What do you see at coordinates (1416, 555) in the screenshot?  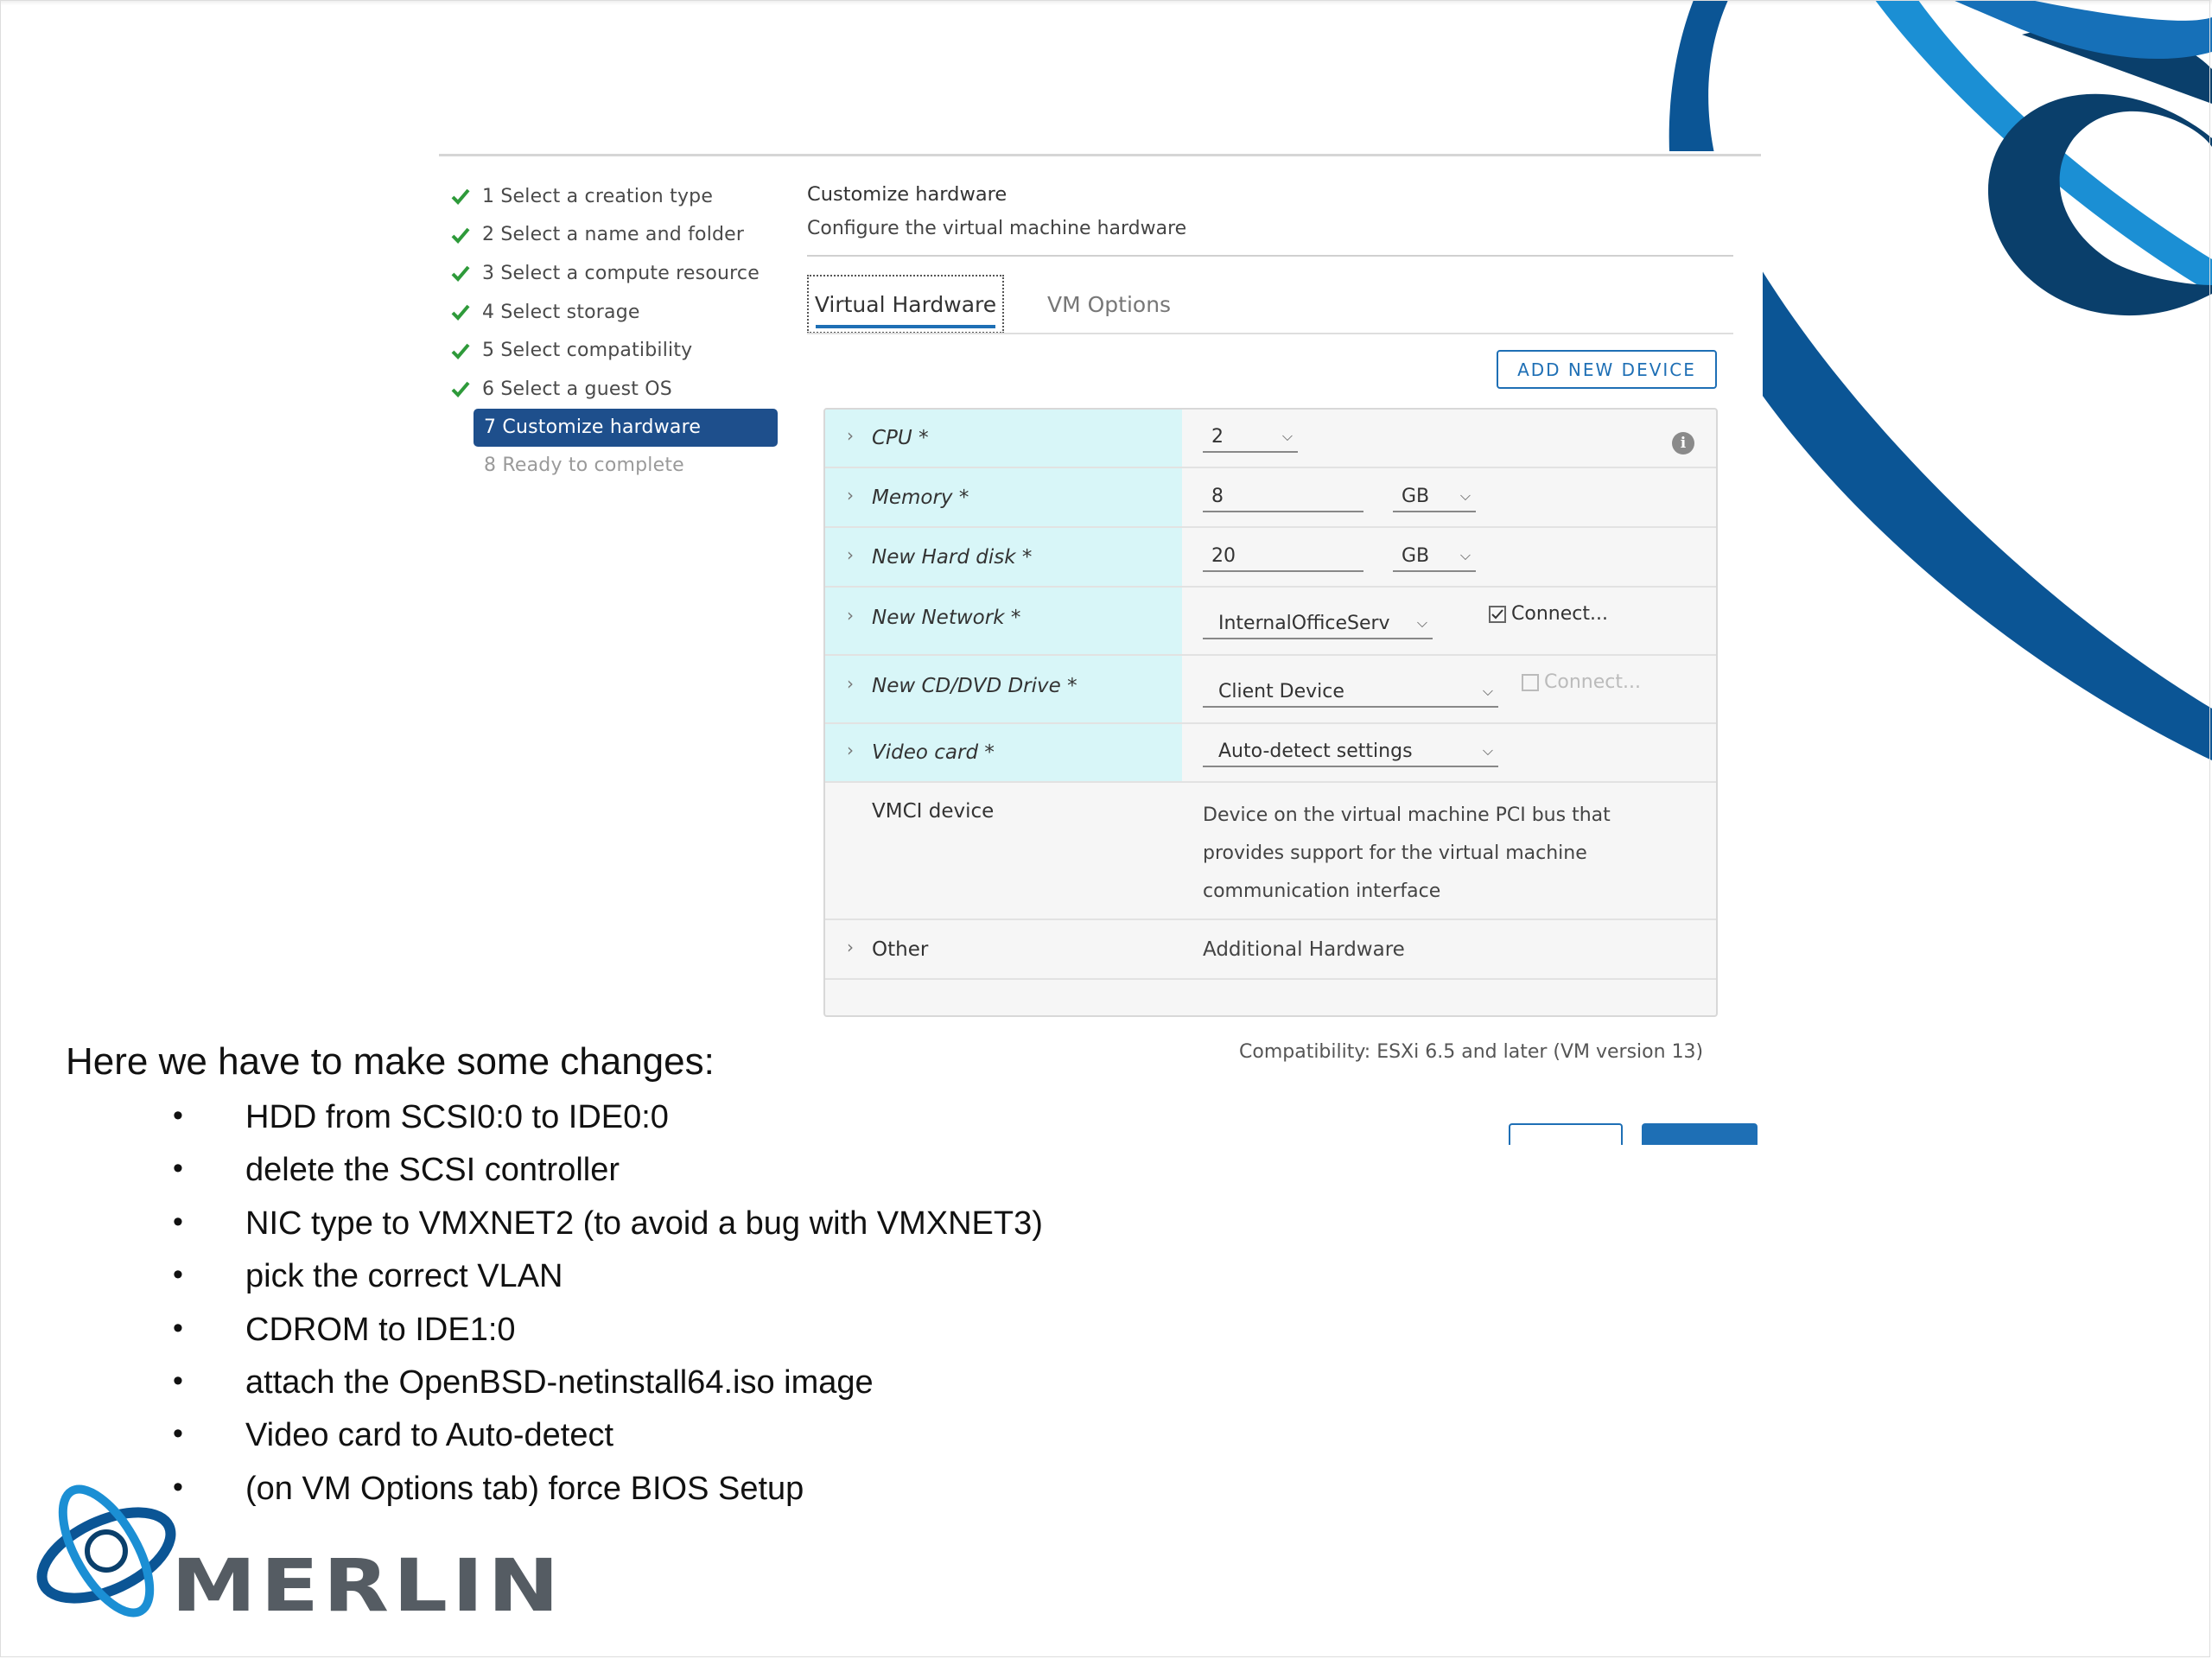 I see `hard-disk-unit: GB` at bounding box center [1416, 555].